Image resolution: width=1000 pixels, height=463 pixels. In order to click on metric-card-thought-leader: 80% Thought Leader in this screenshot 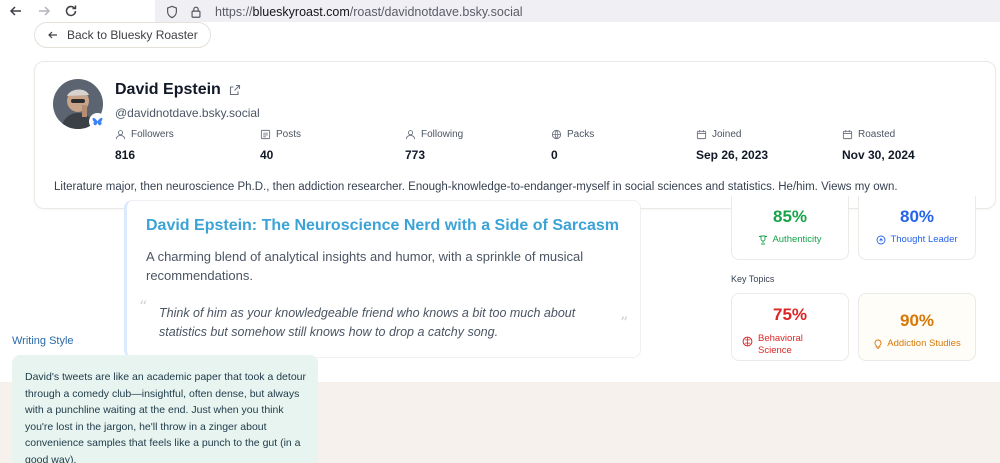, I will do `click(917, 228)`.